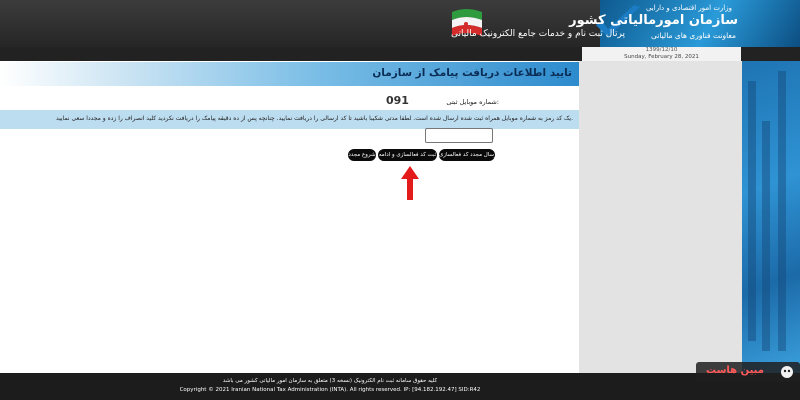 This screenshot has width=800, height=400. I want to click on title-bar: تایید اطلاعات دریافت پیامک از سازمان, so click(289, 74).